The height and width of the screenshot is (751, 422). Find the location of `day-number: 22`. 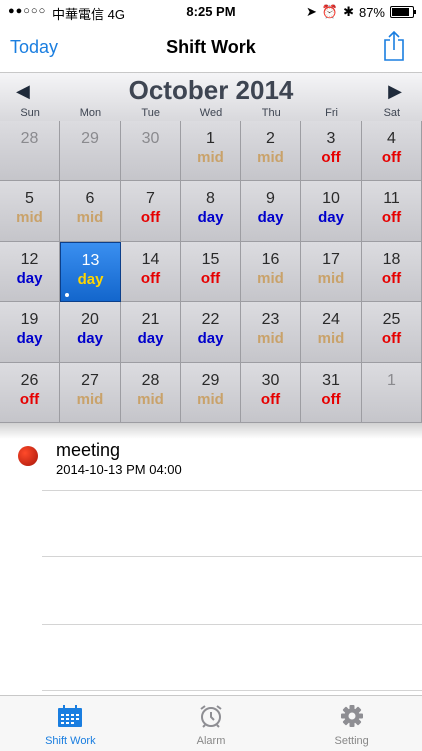

day-number: 22 is located at coordinates (210, 319).